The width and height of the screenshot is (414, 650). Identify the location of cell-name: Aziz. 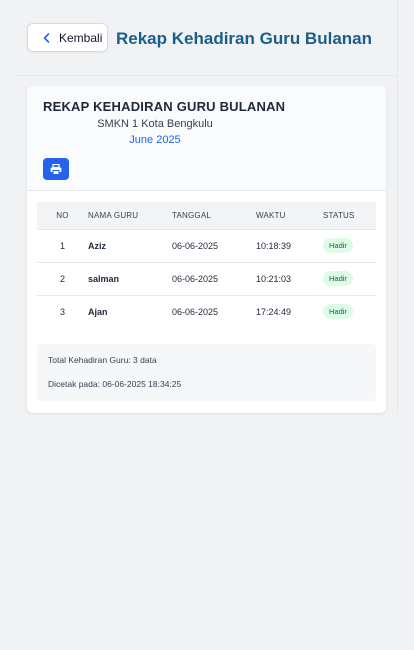
(130, 245).